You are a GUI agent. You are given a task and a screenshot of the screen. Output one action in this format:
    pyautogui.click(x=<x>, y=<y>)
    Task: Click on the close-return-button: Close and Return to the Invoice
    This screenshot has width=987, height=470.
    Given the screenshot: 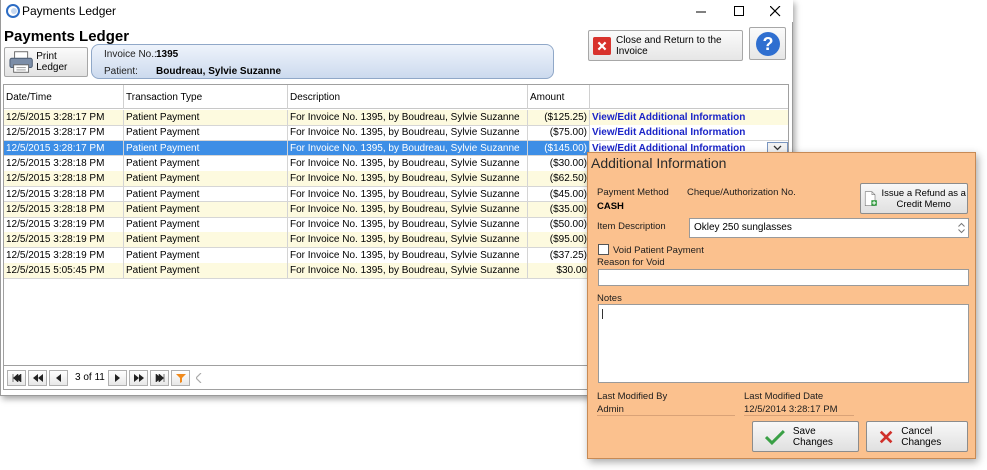 What is the action you would take?
    pyautogui.click(x=665, y=45)
    